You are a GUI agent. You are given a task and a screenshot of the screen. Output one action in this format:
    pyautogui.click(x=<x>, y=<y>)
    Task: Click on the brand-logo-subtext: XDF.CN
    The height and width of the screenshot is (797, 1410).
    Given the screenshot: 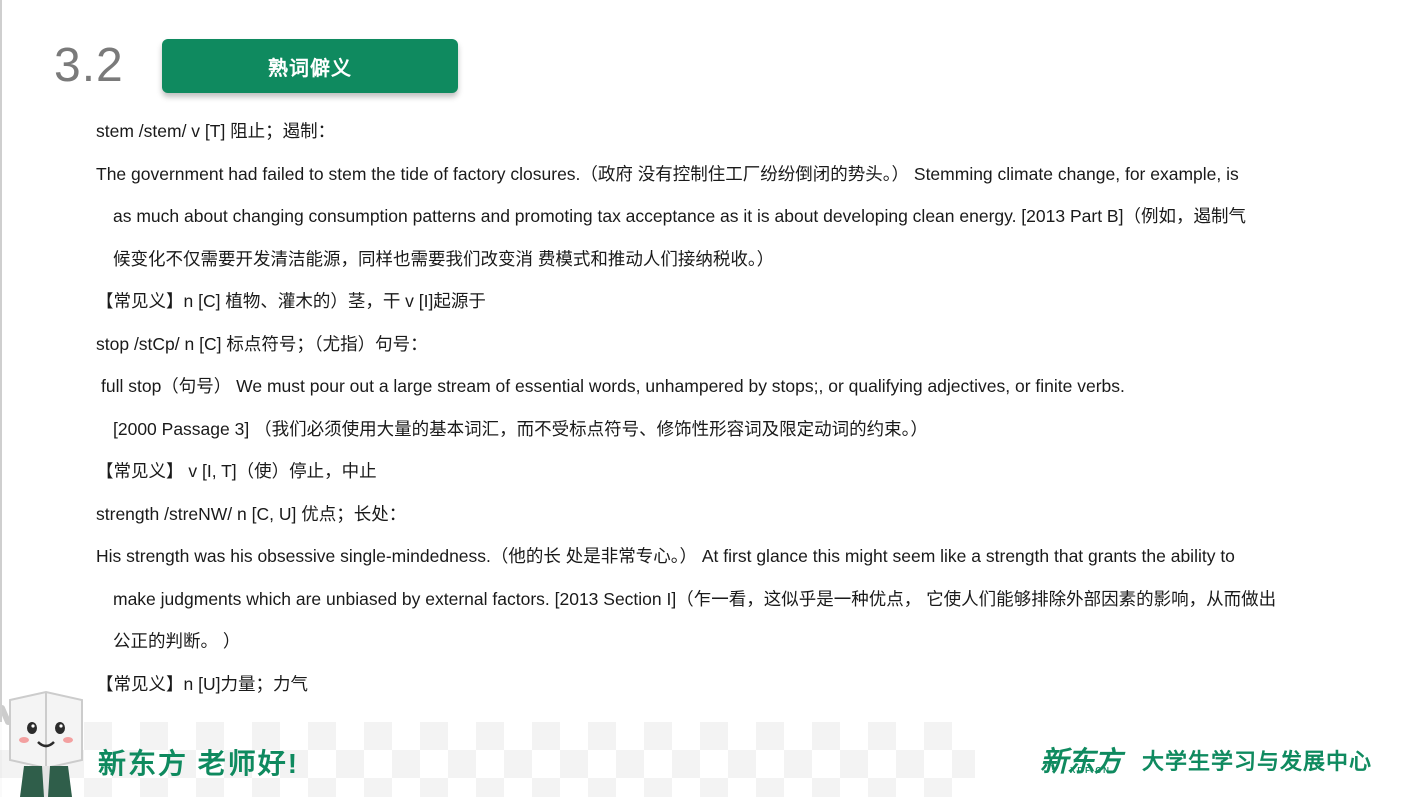 What is the action you would take?
    pyautogui.click(x=1090, y=770)
    